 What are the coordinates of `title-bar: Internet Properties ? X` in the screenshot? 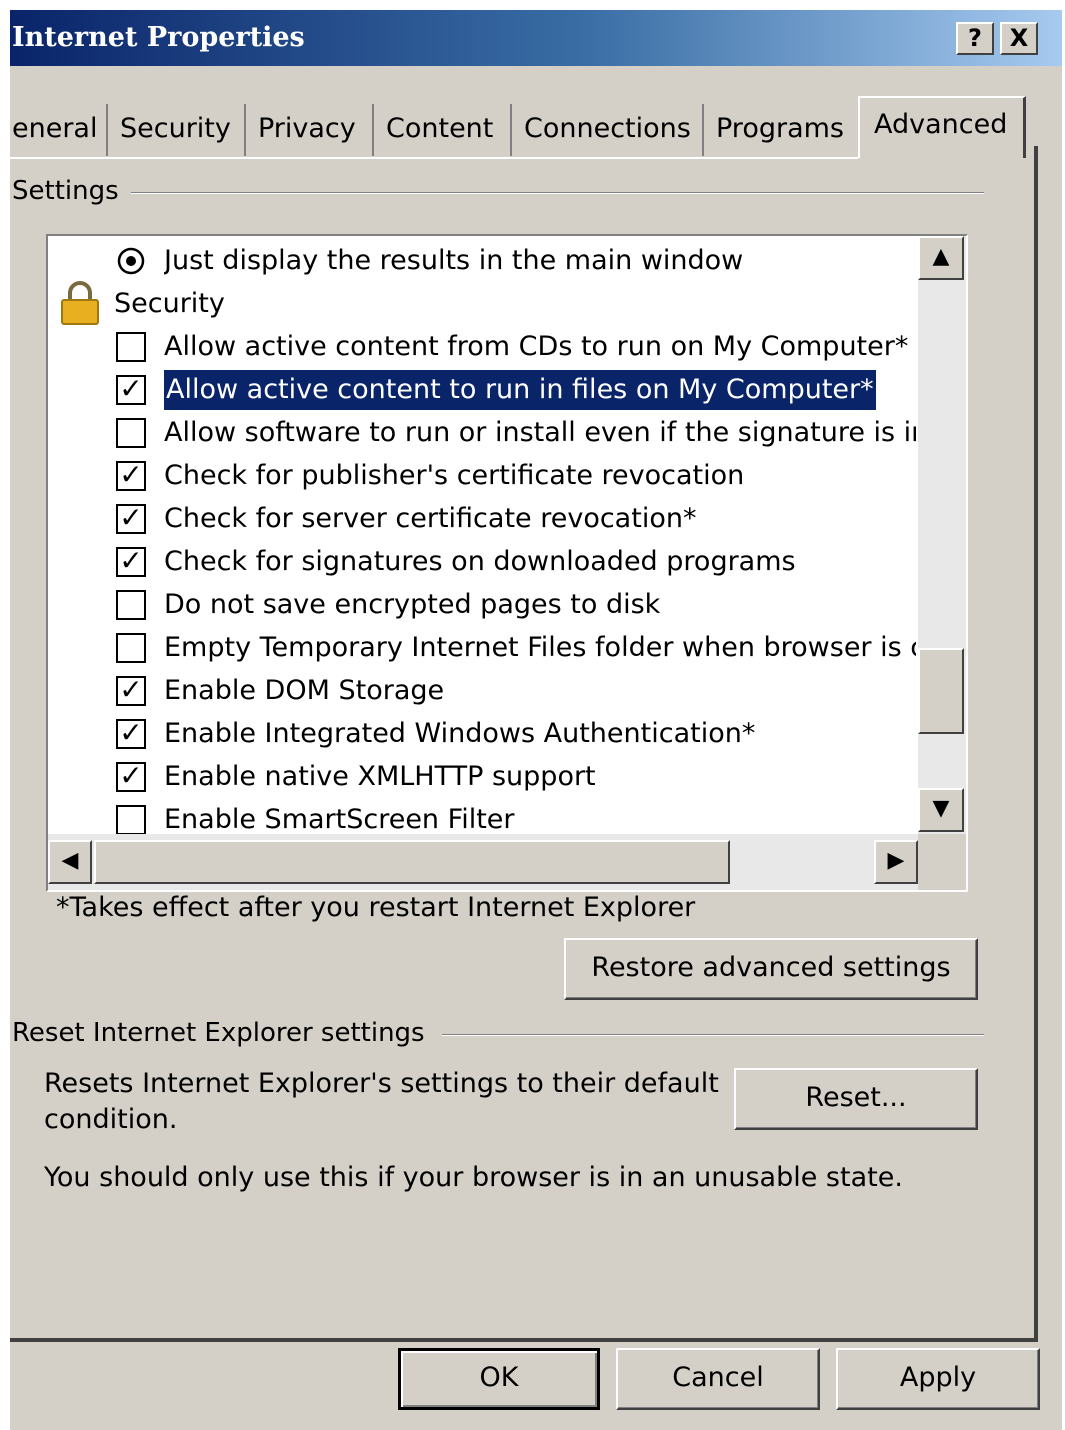 It's located at (536, 38).